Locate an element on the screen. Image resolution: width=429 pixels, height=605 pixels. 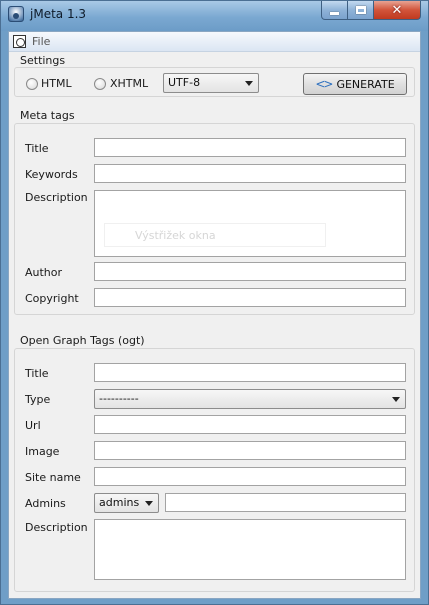
minimize-icon is located at coordinates (334, 13).